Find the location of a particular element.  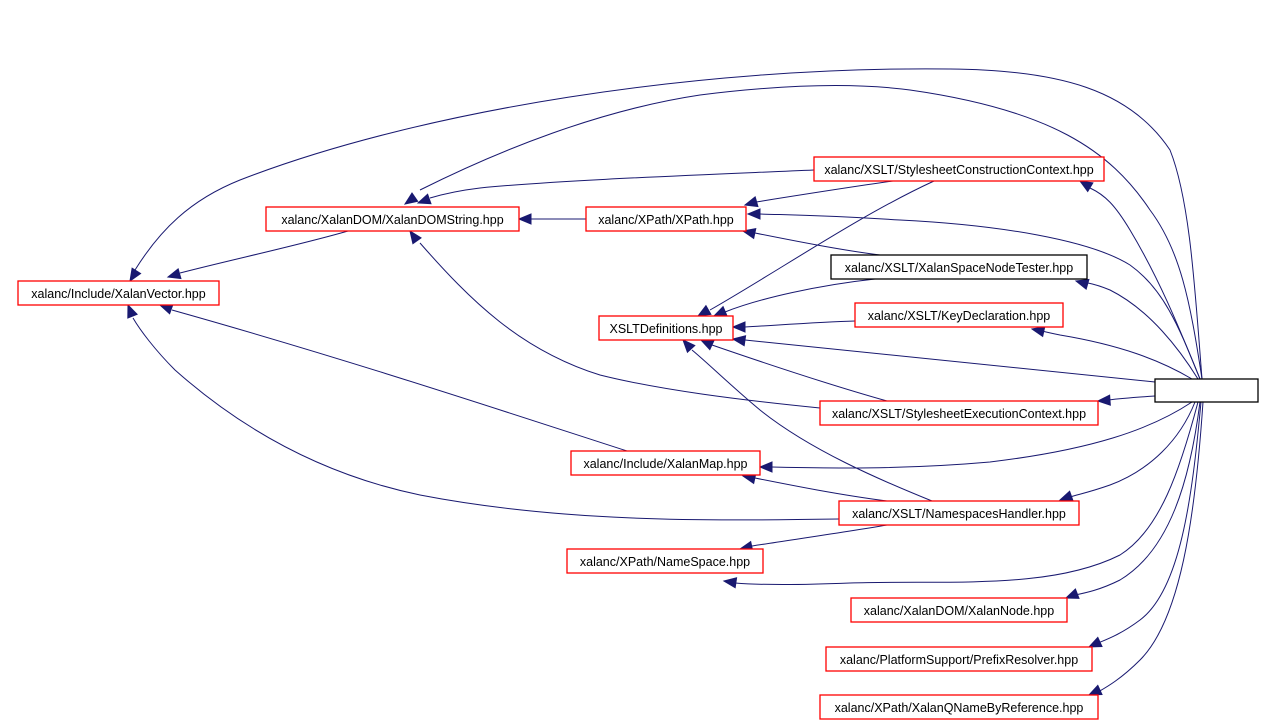

node-xalandomstring: xalanc/XalanDOM/XalanDOMString.hpp is located at coordinates (392, 219).